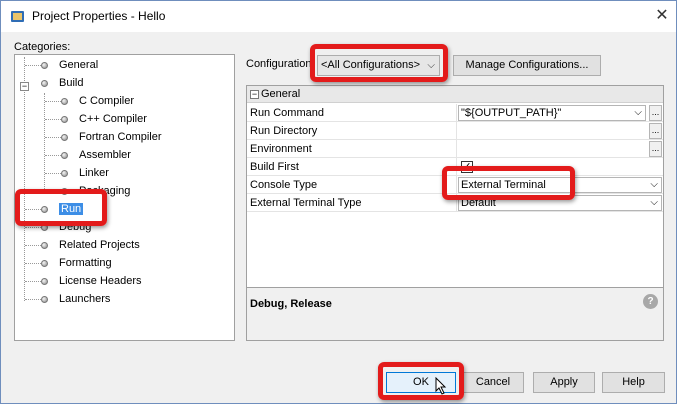  Describe the element at coordinates (71, 209) in the screenshot. I see `tree-item-label: Run` at that location.